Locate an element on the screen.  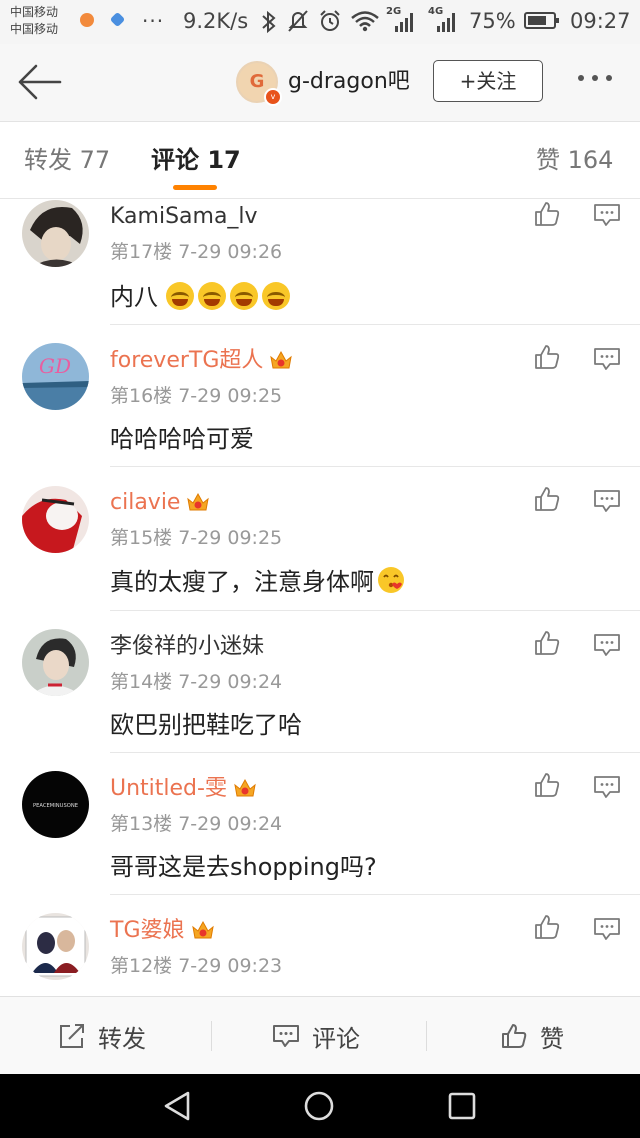
system-nav-bar is located at coordinates (320, 1106).